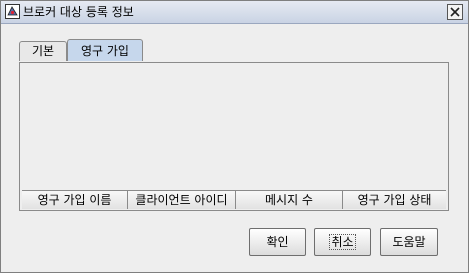 The image size is (469, 273). What do you see at coordinates (289, 200) in the screenshot?
I see `column-header-message-count: 메시지 수` at bounding box center [289, 200].